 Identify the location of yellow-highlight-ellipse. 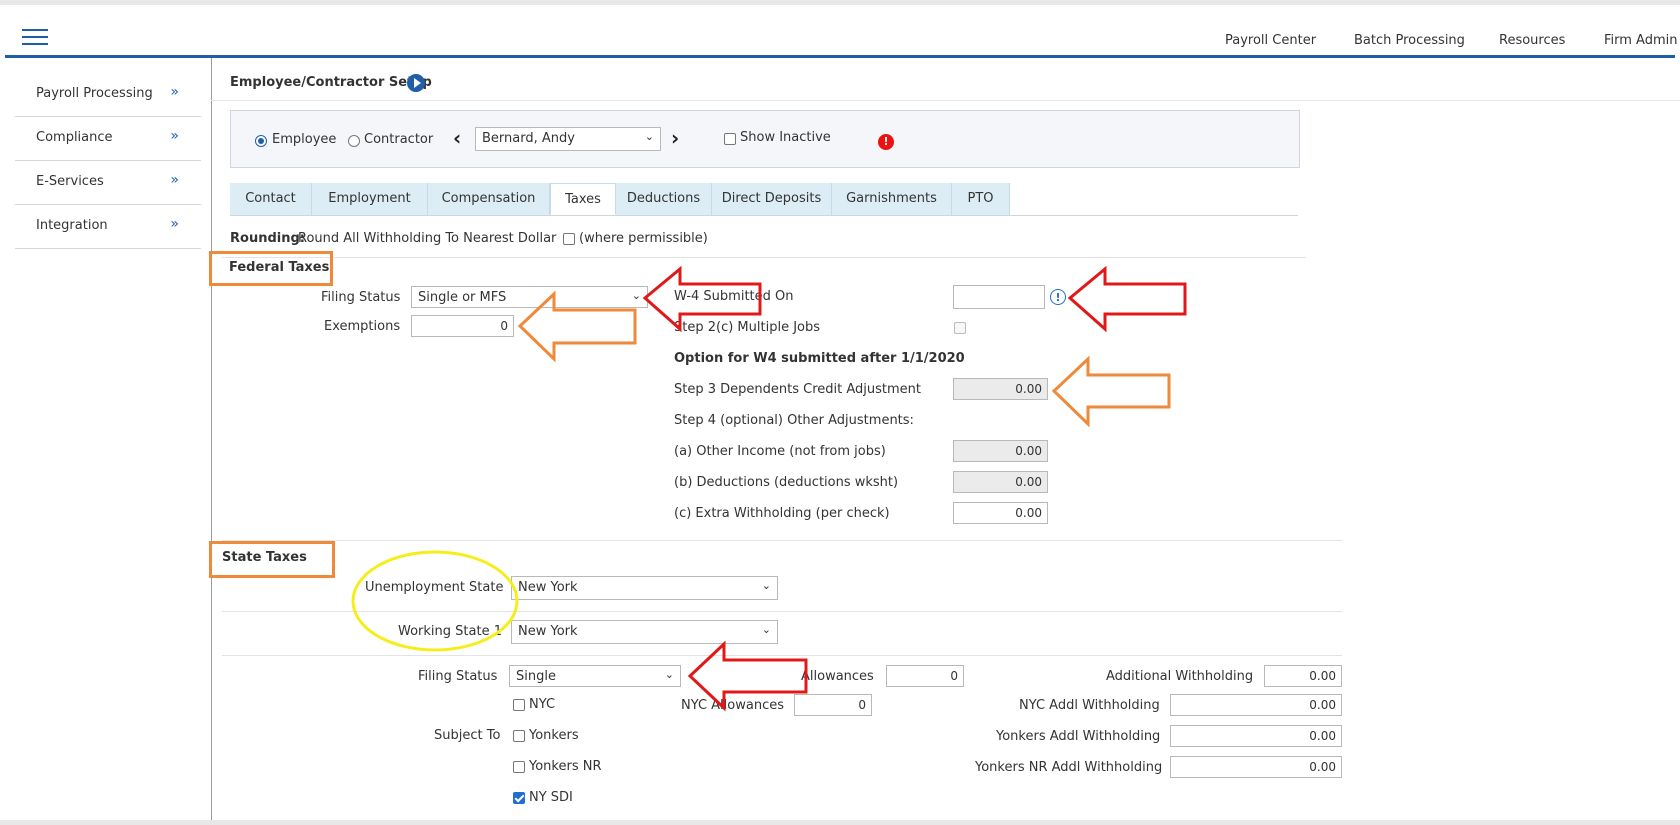
(435, 601).